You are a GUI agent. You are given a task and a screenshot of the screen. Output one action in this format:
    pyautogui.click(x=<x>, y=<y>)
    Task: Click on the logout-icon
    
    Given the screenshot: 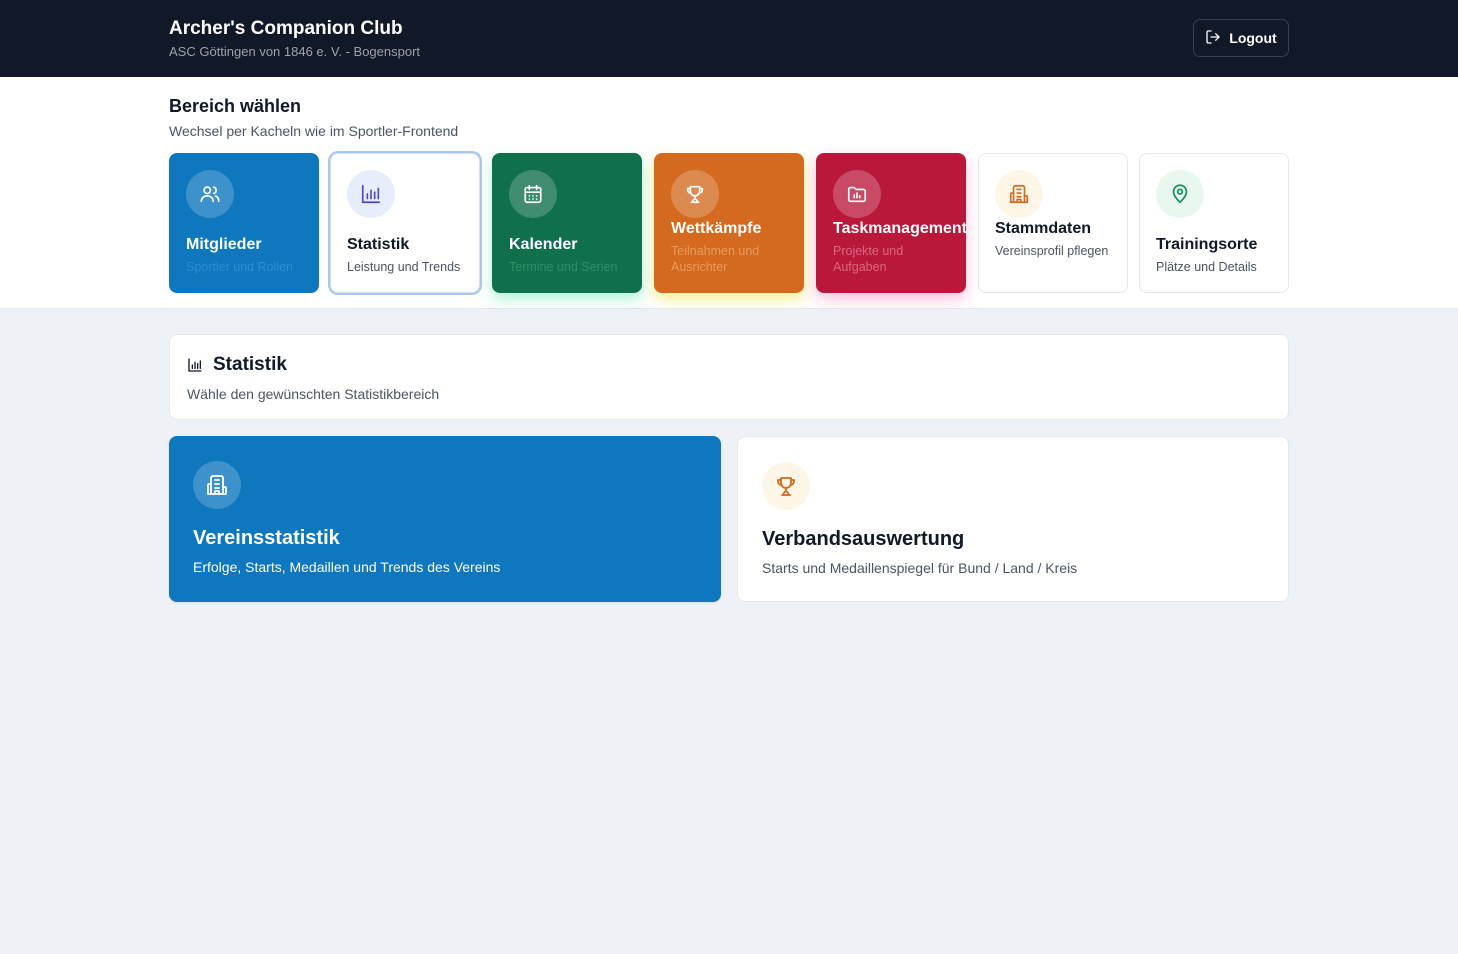 What is the action you would take?
    pyautogui.click(x=1213, y=38)
    